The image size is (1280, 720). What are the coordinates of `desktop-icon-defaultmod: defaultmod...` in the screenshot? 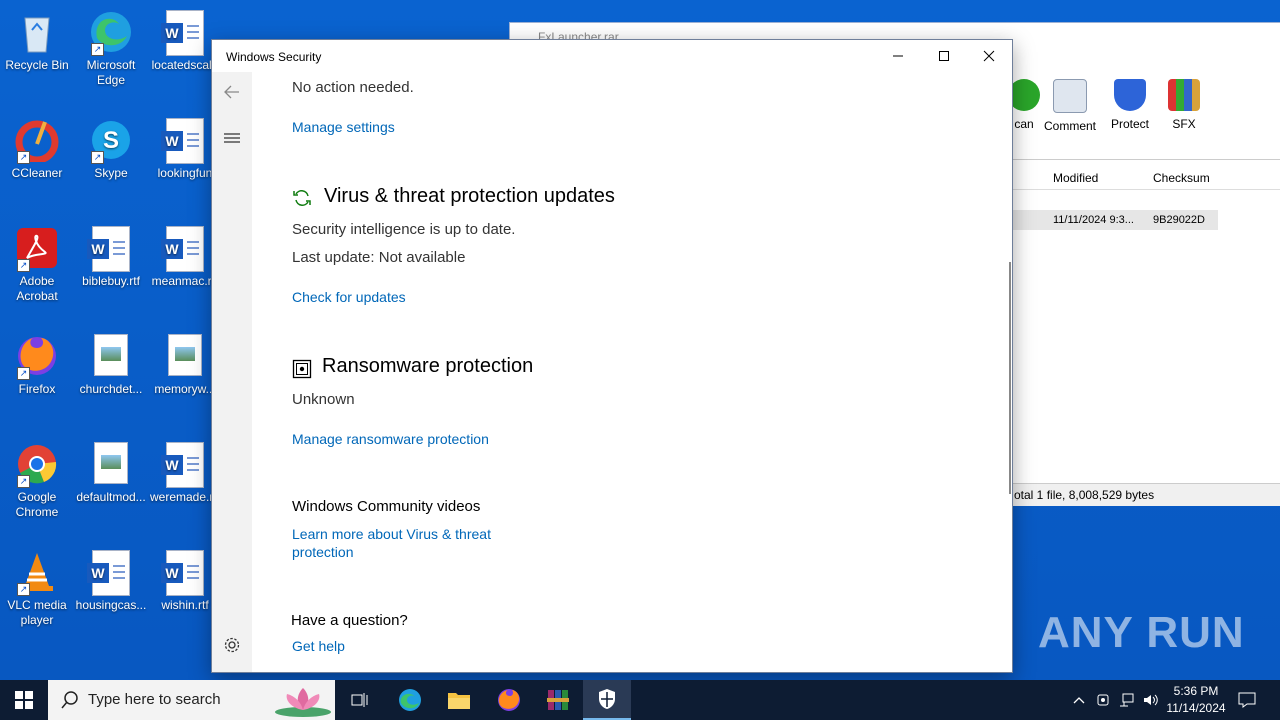 It's located at (111, 473).